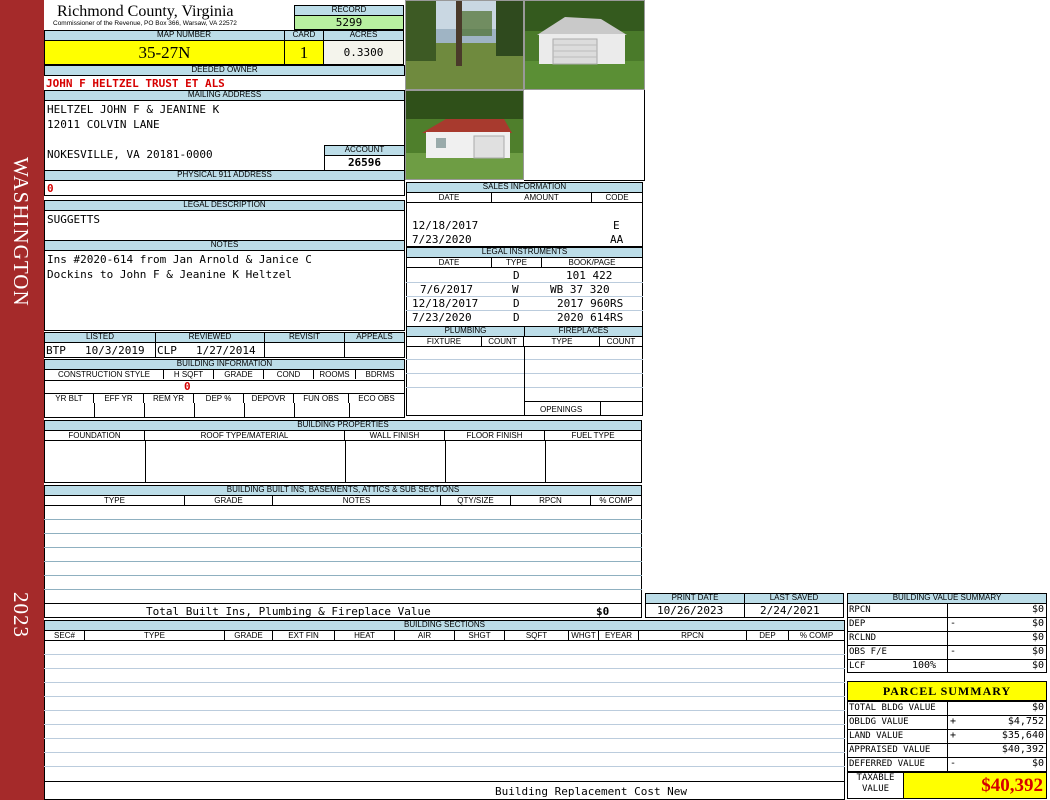 The image size is (1050, 800). Describe the element at coordinates (875, 778) in the screenshot. I see `taxable-label-1: TAXABLE` at that location.